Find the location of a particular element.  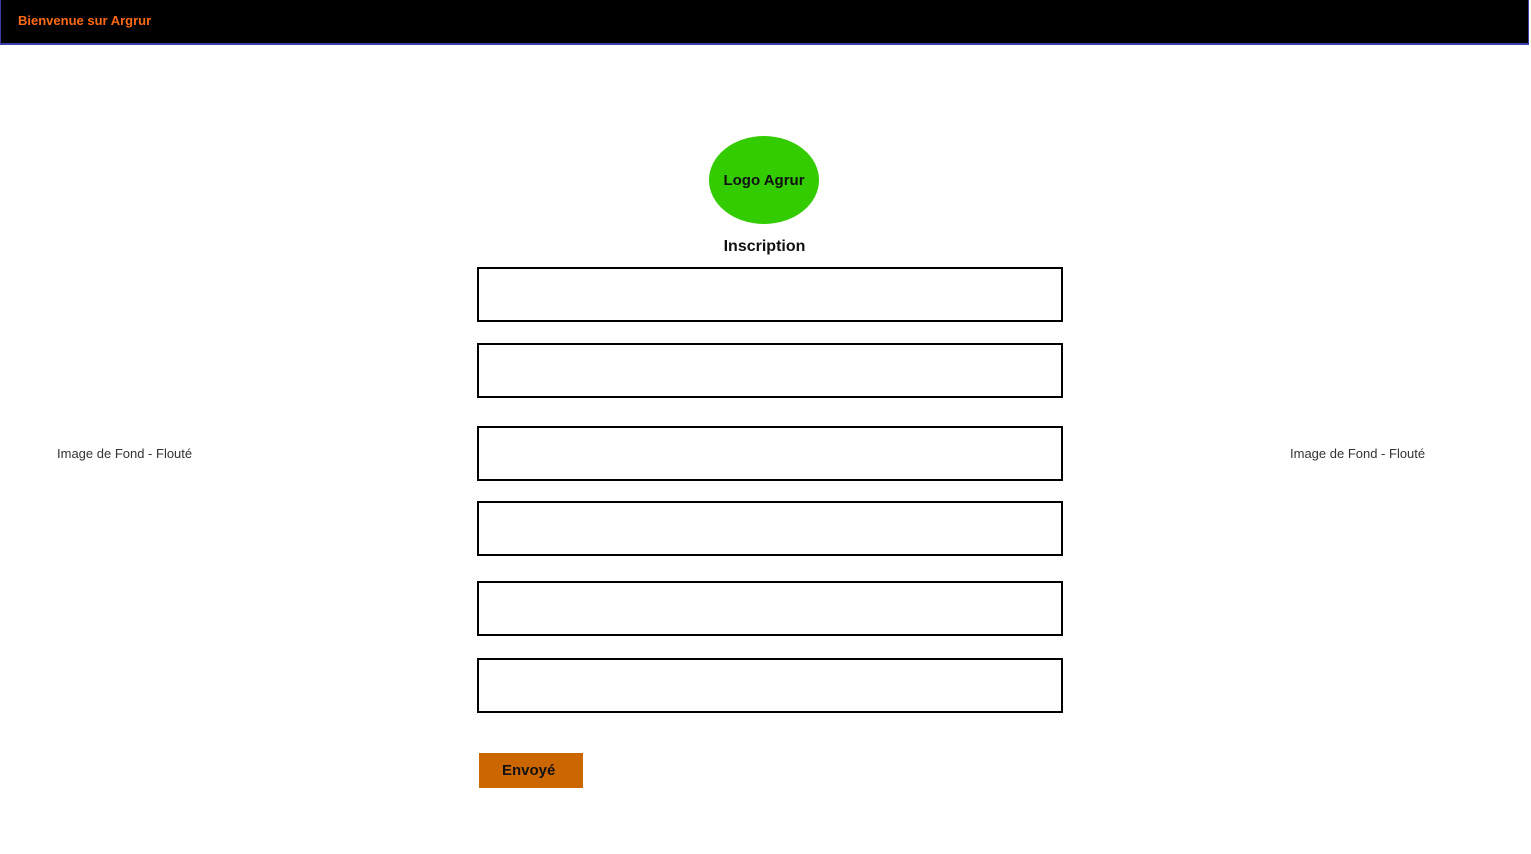

logo: Logo Agrur is located at coordinates (764, 180).